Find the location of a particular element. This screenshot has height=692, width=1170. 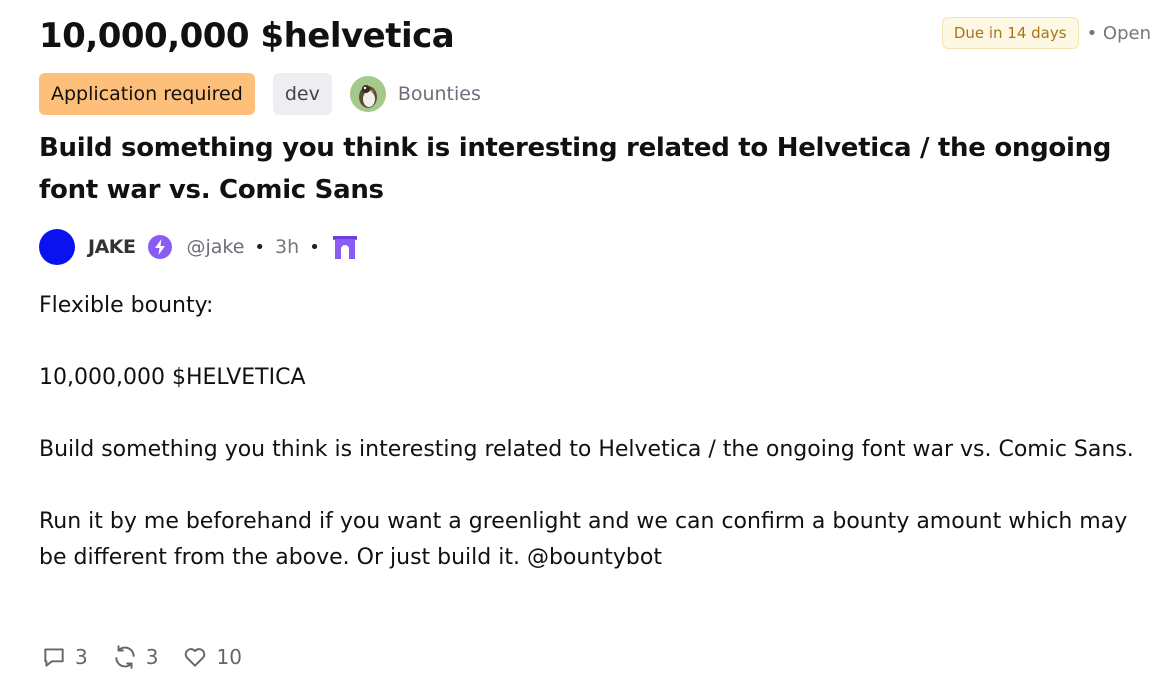

bounty-title: 10,000,000 $helvetica is located at coordinates (247, 36).